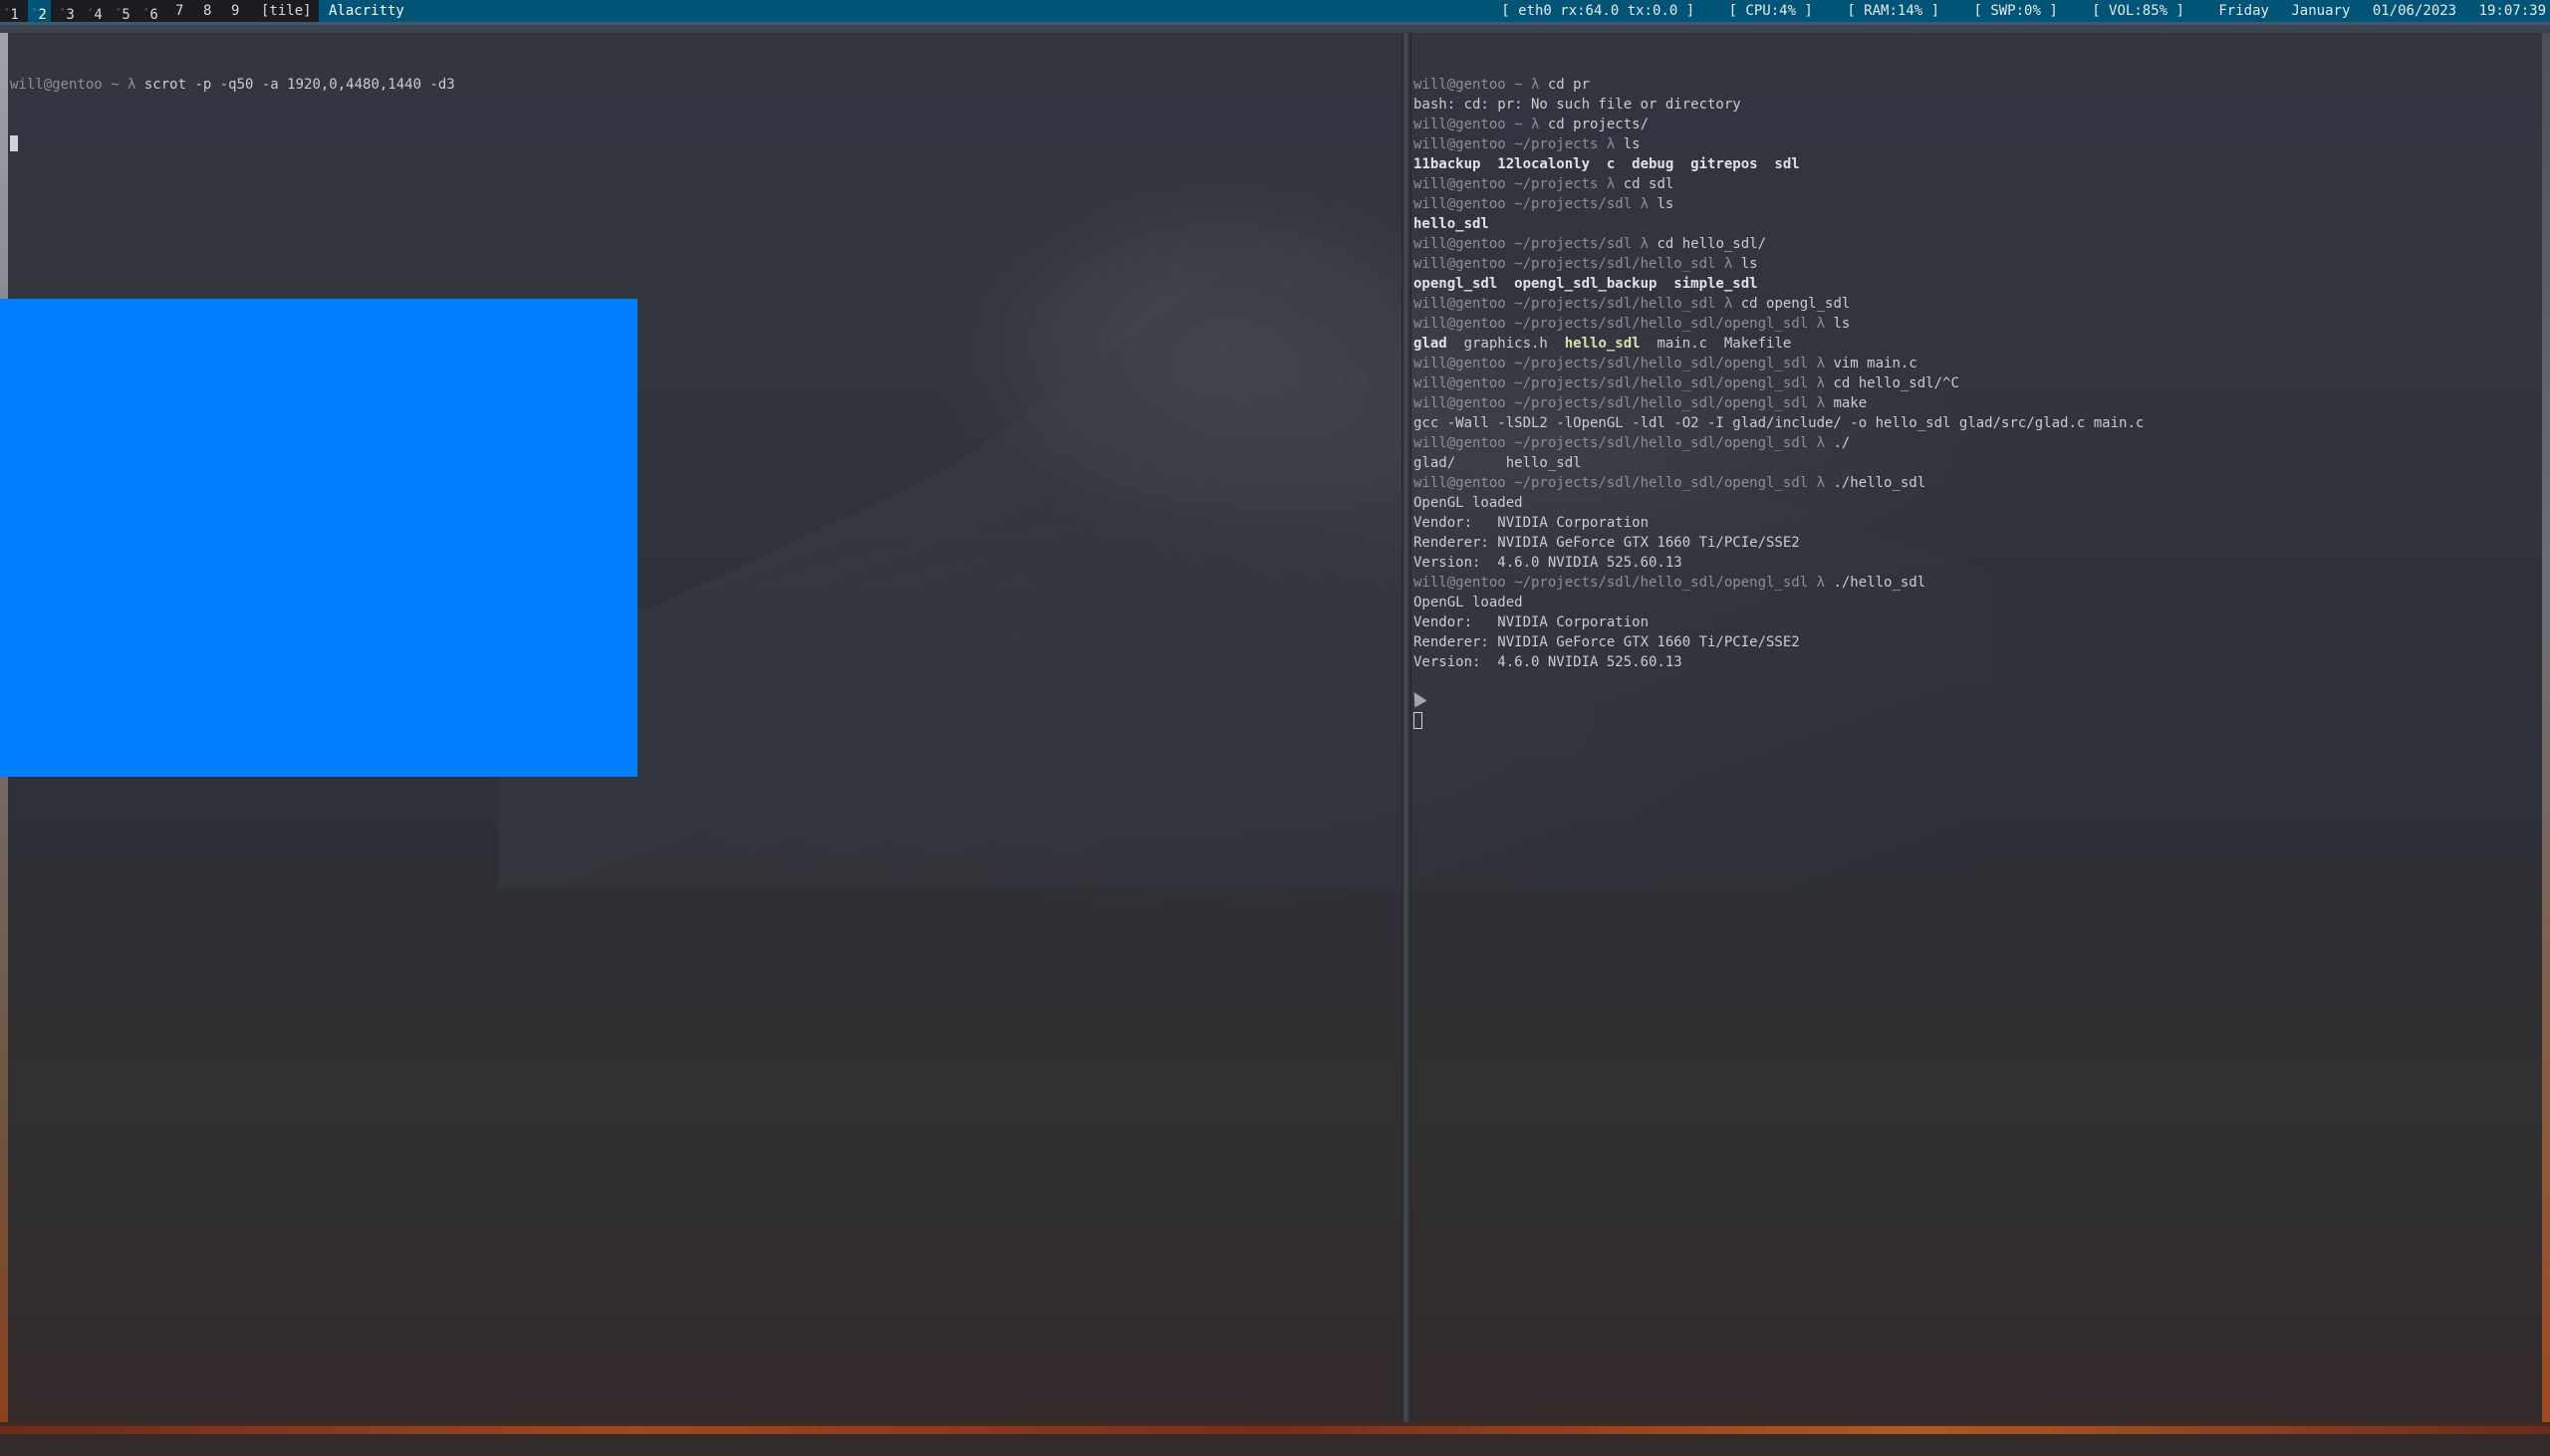 This screenshot has height=1456, width=2550. Describe the element at coordinates (1770, 11) in the screenshot. I see `status-cpu: [ CPU:4% ]` at that location.